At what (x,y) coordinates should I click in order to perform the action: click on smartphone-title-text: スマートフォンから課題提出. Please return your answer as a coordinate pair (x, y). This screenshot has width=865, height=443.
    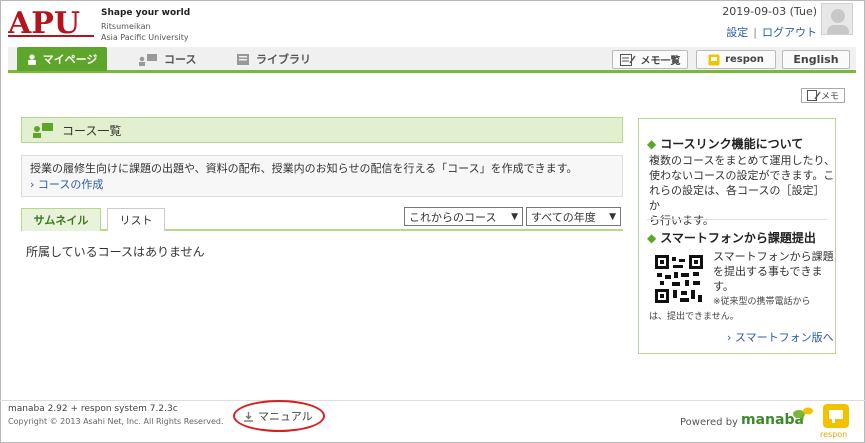
    Looking at the image, I should click on (738, 238).